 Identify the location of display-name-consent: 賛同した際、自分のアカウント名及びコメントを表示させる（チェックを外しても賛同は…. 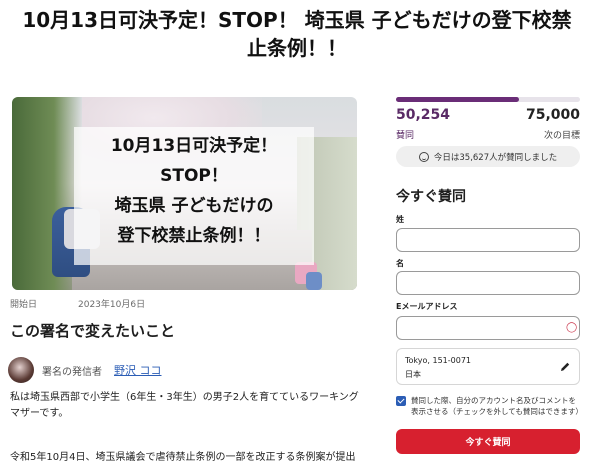
(489, 406).